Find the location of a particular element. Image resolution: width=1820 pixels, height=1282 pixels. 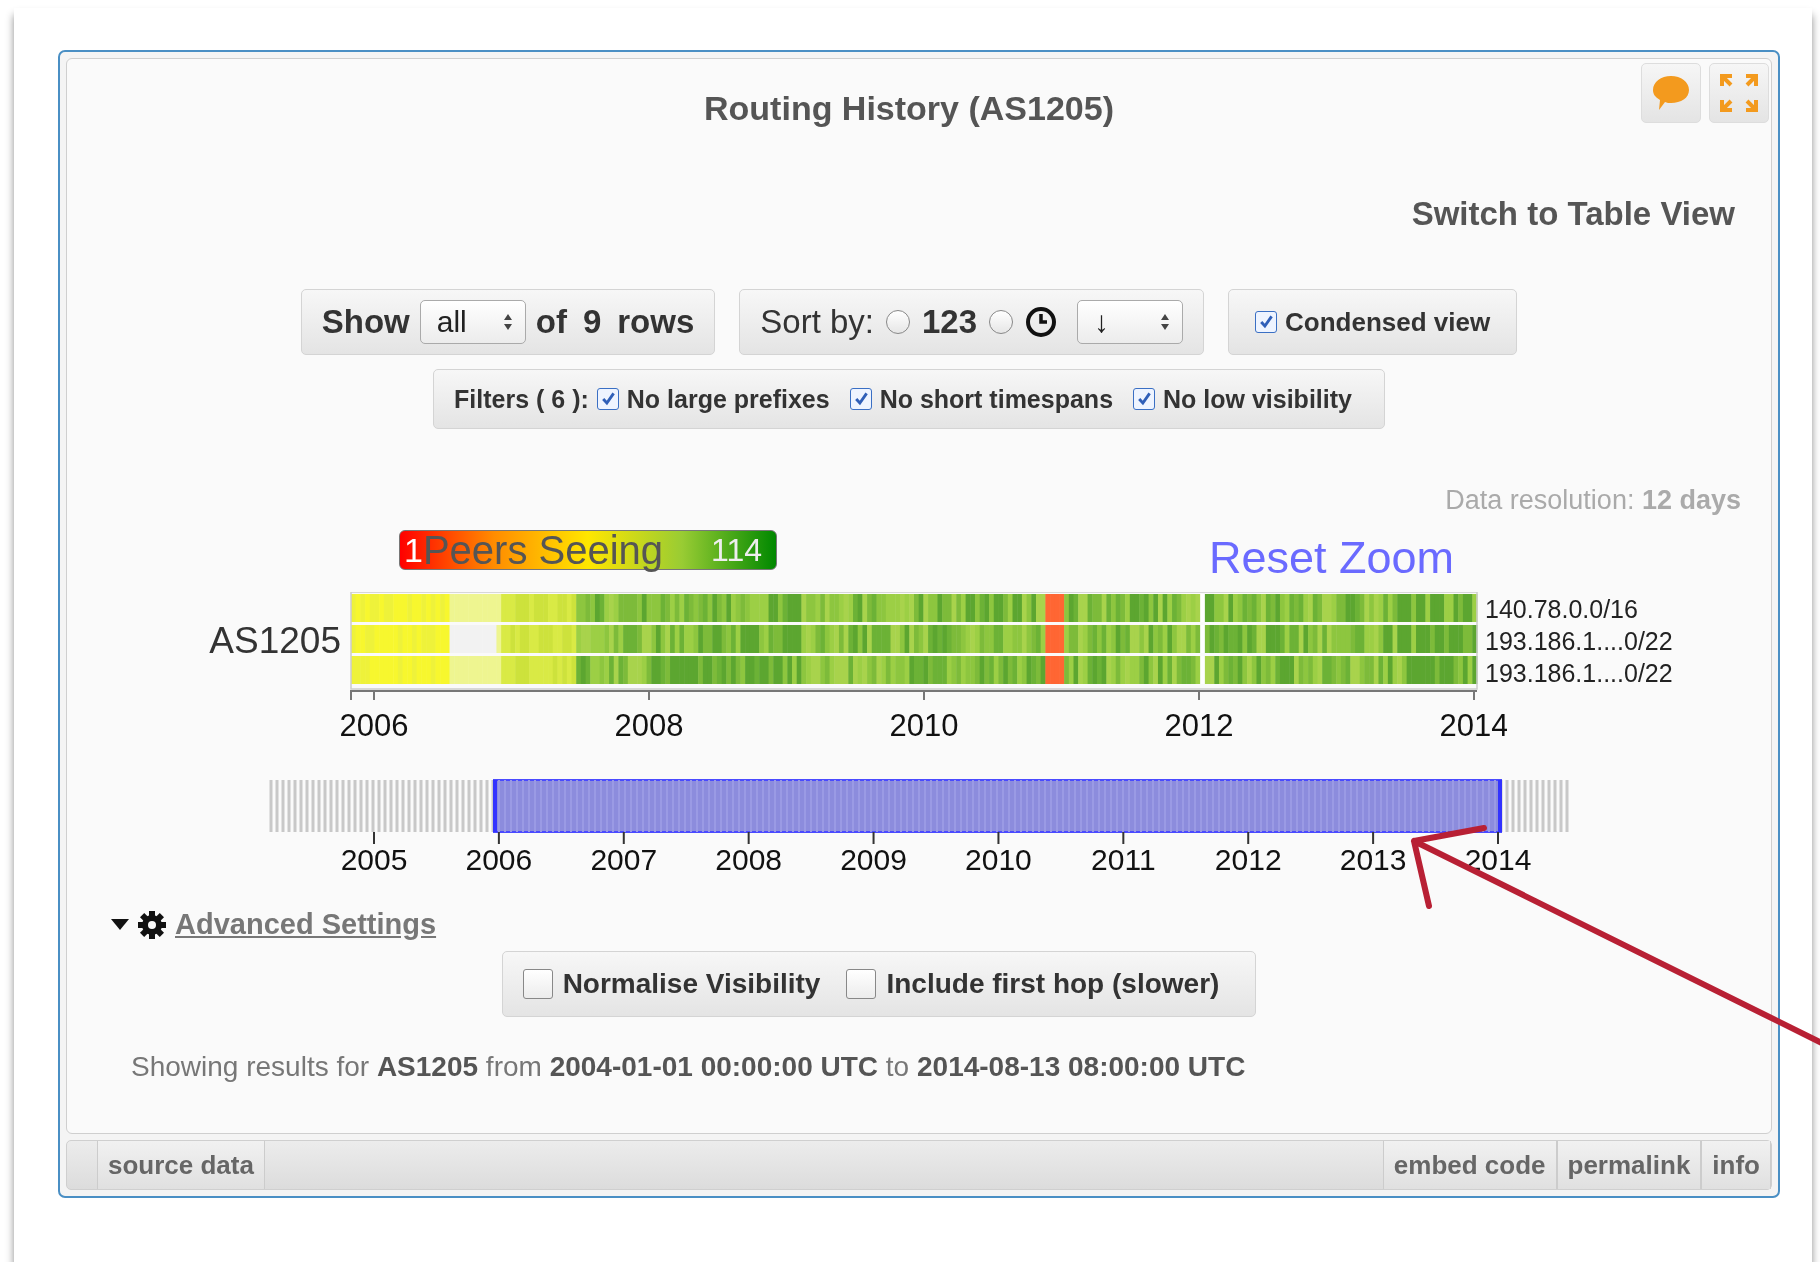

navigator-drawing is located at coordinates (919, 806).